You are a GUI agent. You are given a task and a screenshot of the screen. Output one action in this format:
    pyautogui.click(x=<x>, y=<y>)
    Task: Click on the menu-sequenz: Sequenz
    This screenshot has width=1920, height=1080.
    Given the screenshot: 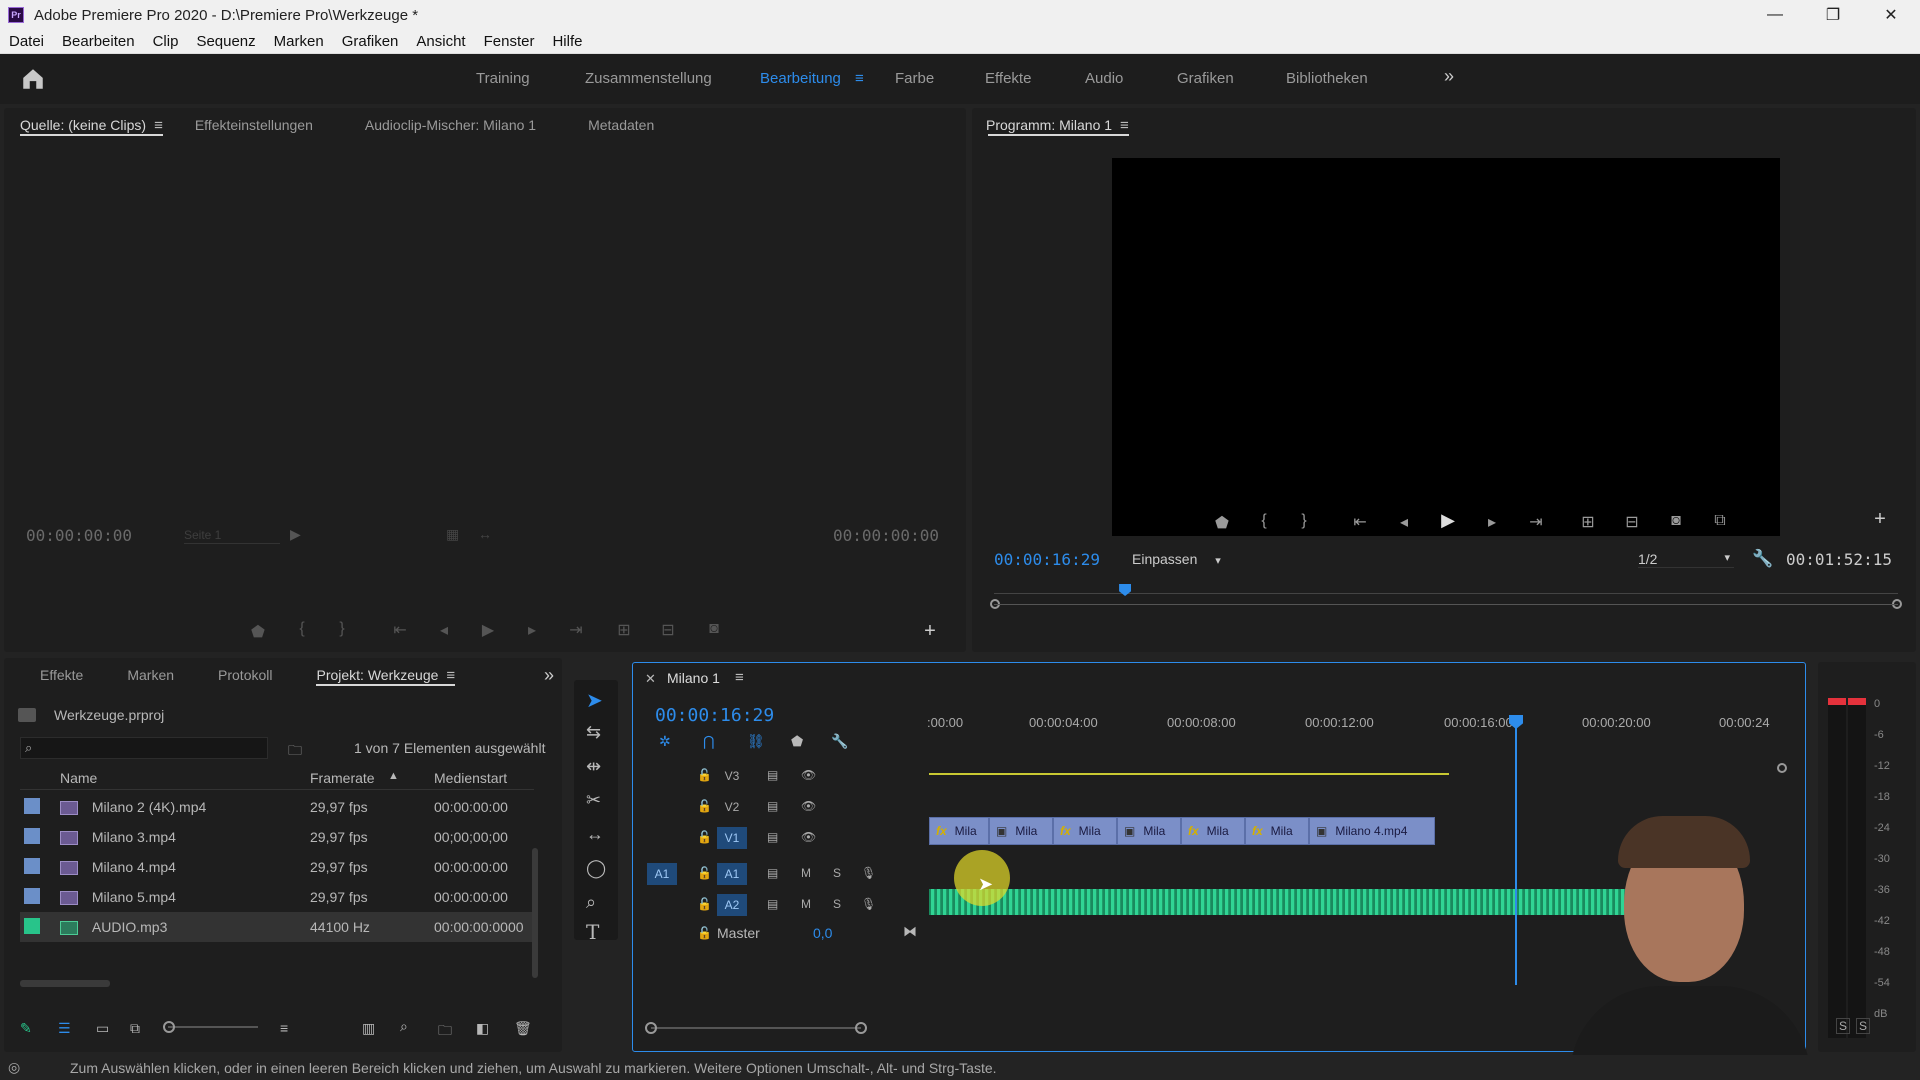 What is the action you would take?
    pyautogui.click(x=225, y=41)
    